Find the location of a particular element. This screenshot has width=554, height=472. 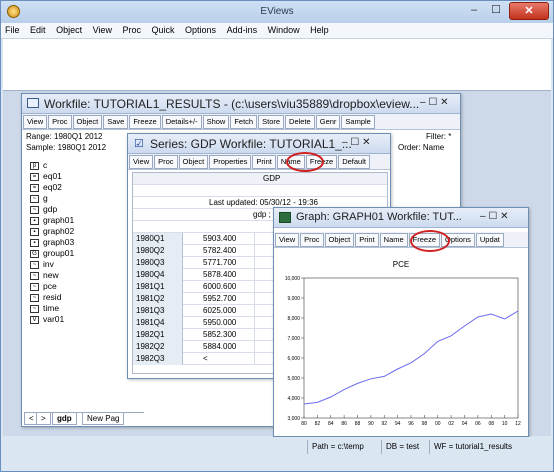

x-tick-label: 98 is located at coordinates (425, 424).